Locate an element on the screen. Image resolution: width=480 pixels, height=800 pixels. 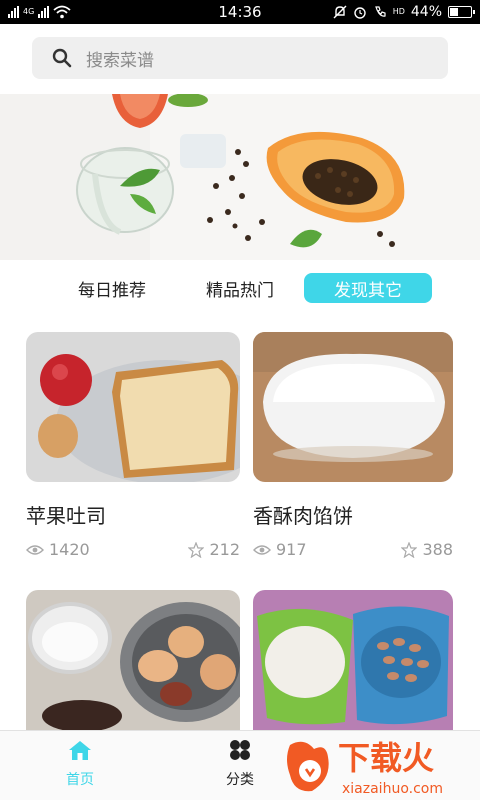
network-type: 4G is located at coordinates (29, 11).